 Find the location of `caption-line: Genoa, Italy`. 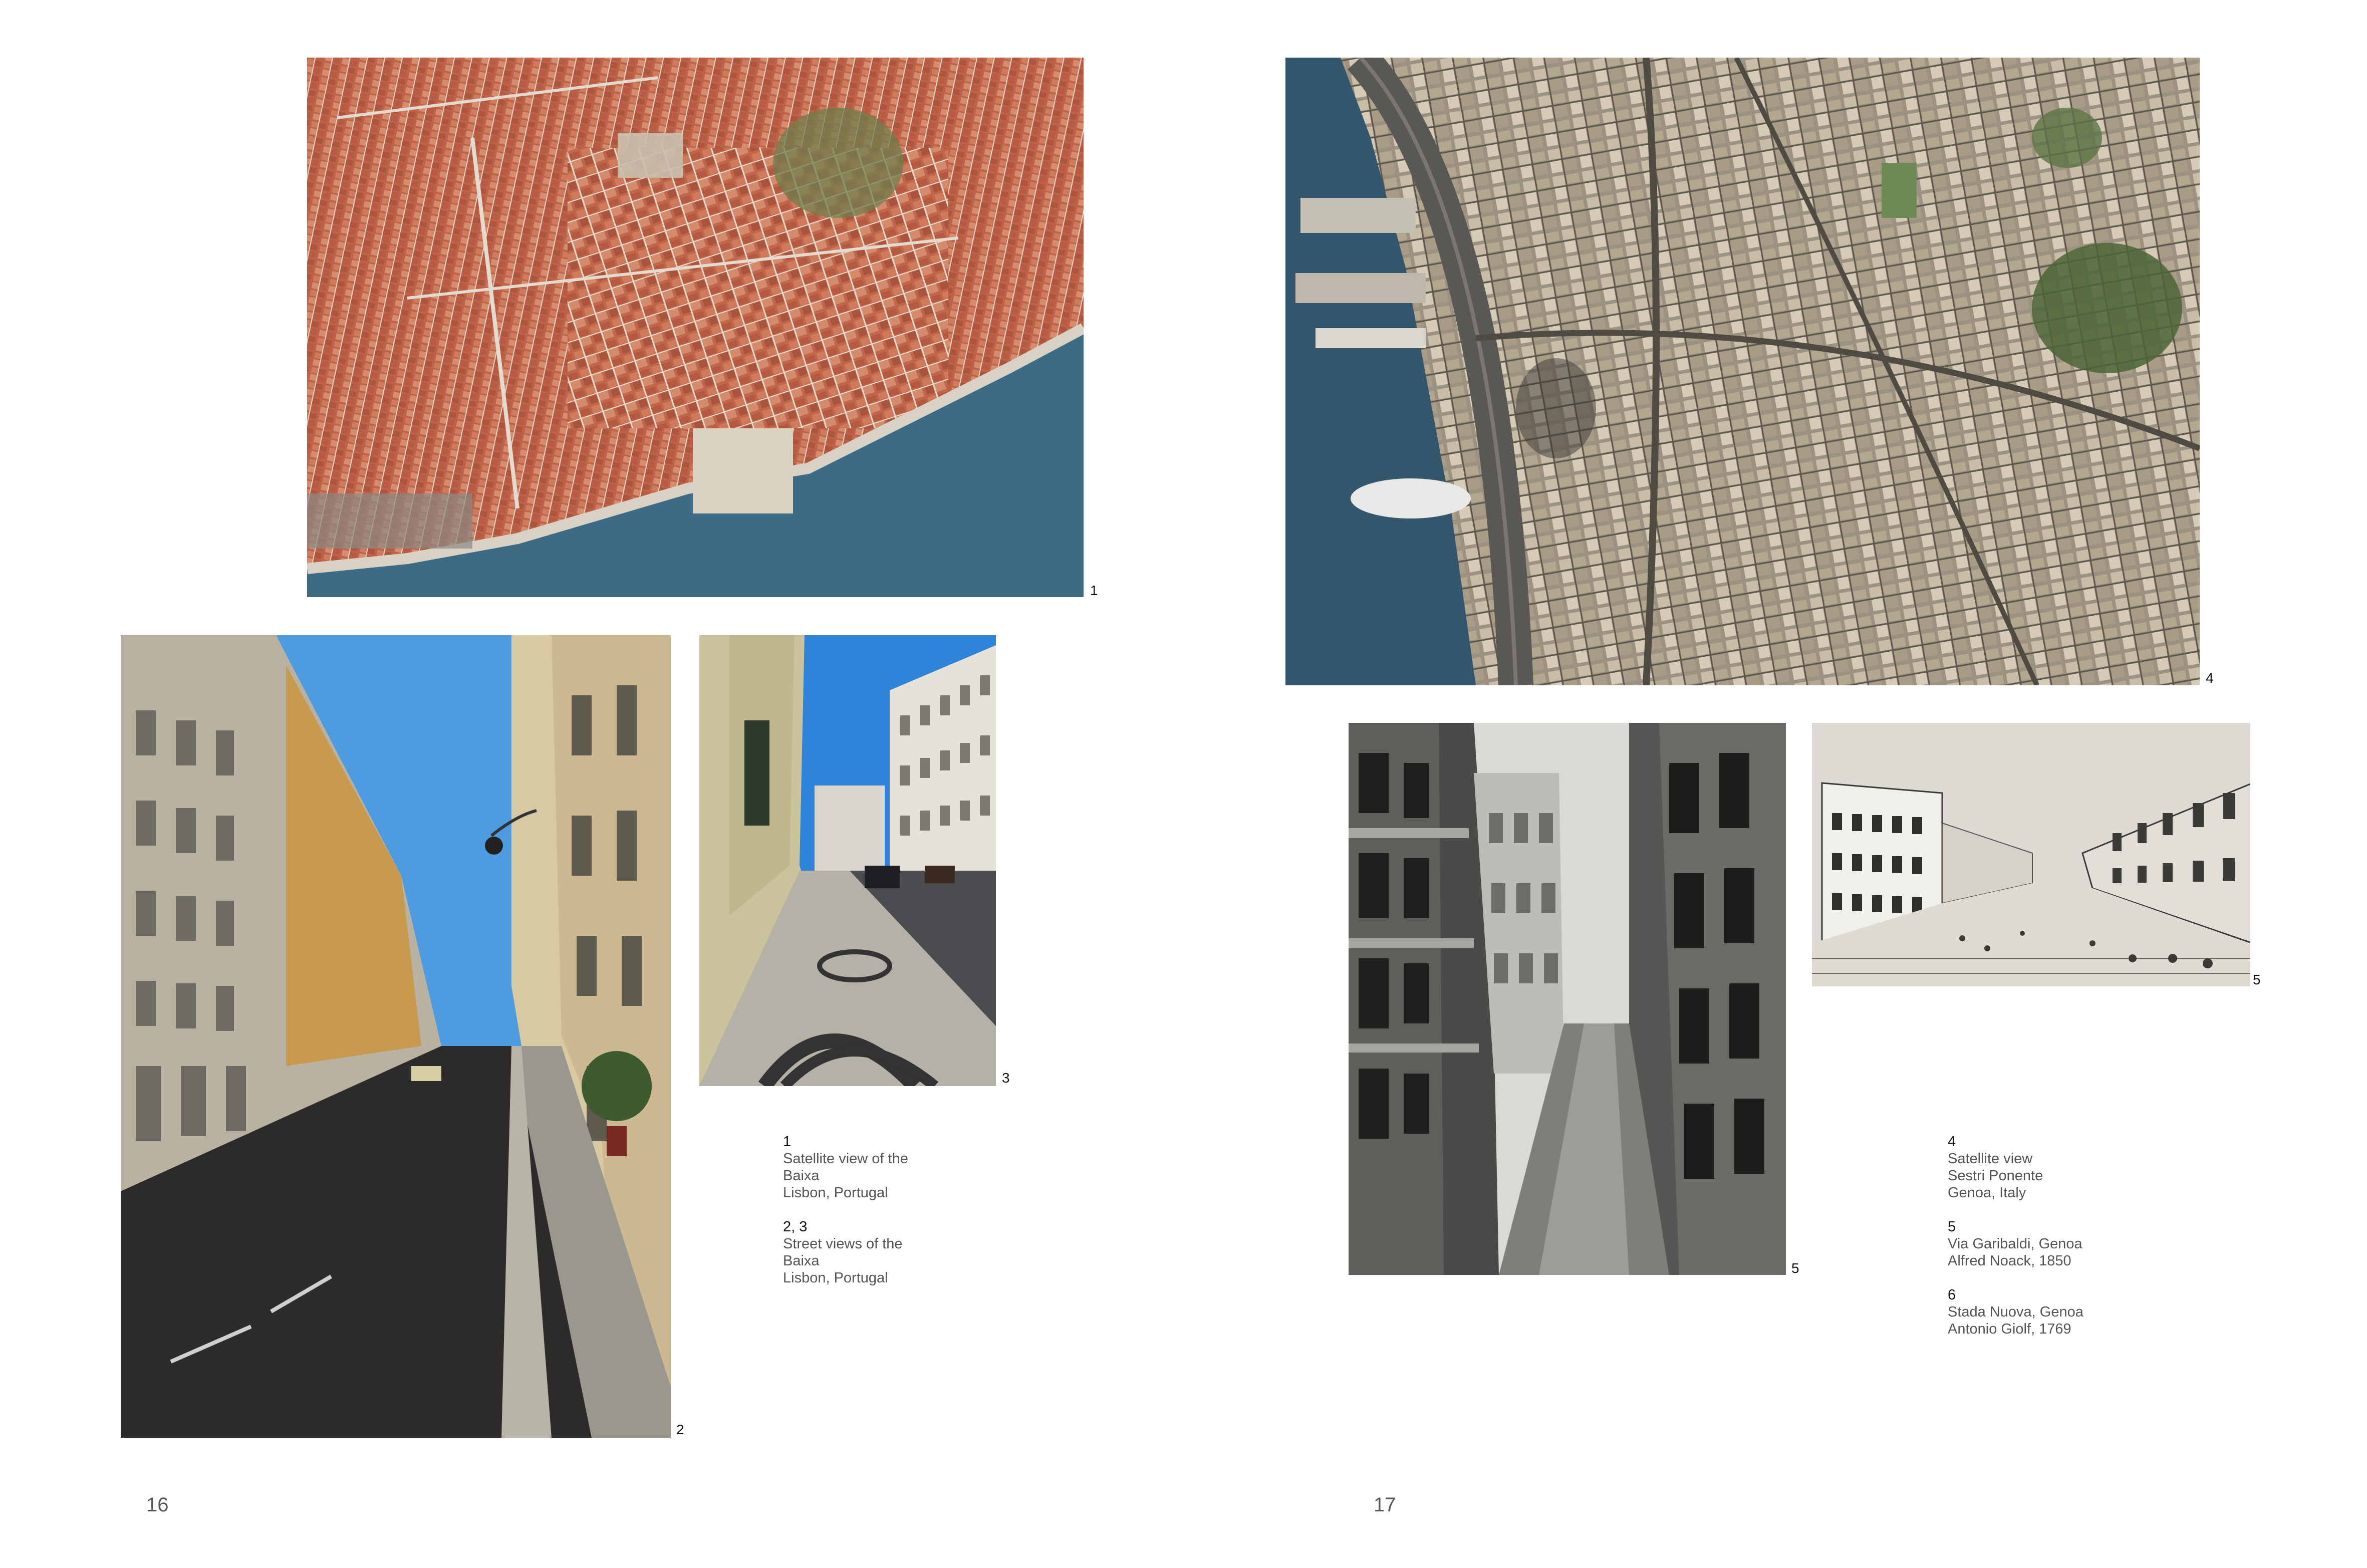

caption-line: Genoa, Italy is located at coordinates (1987, 1193).